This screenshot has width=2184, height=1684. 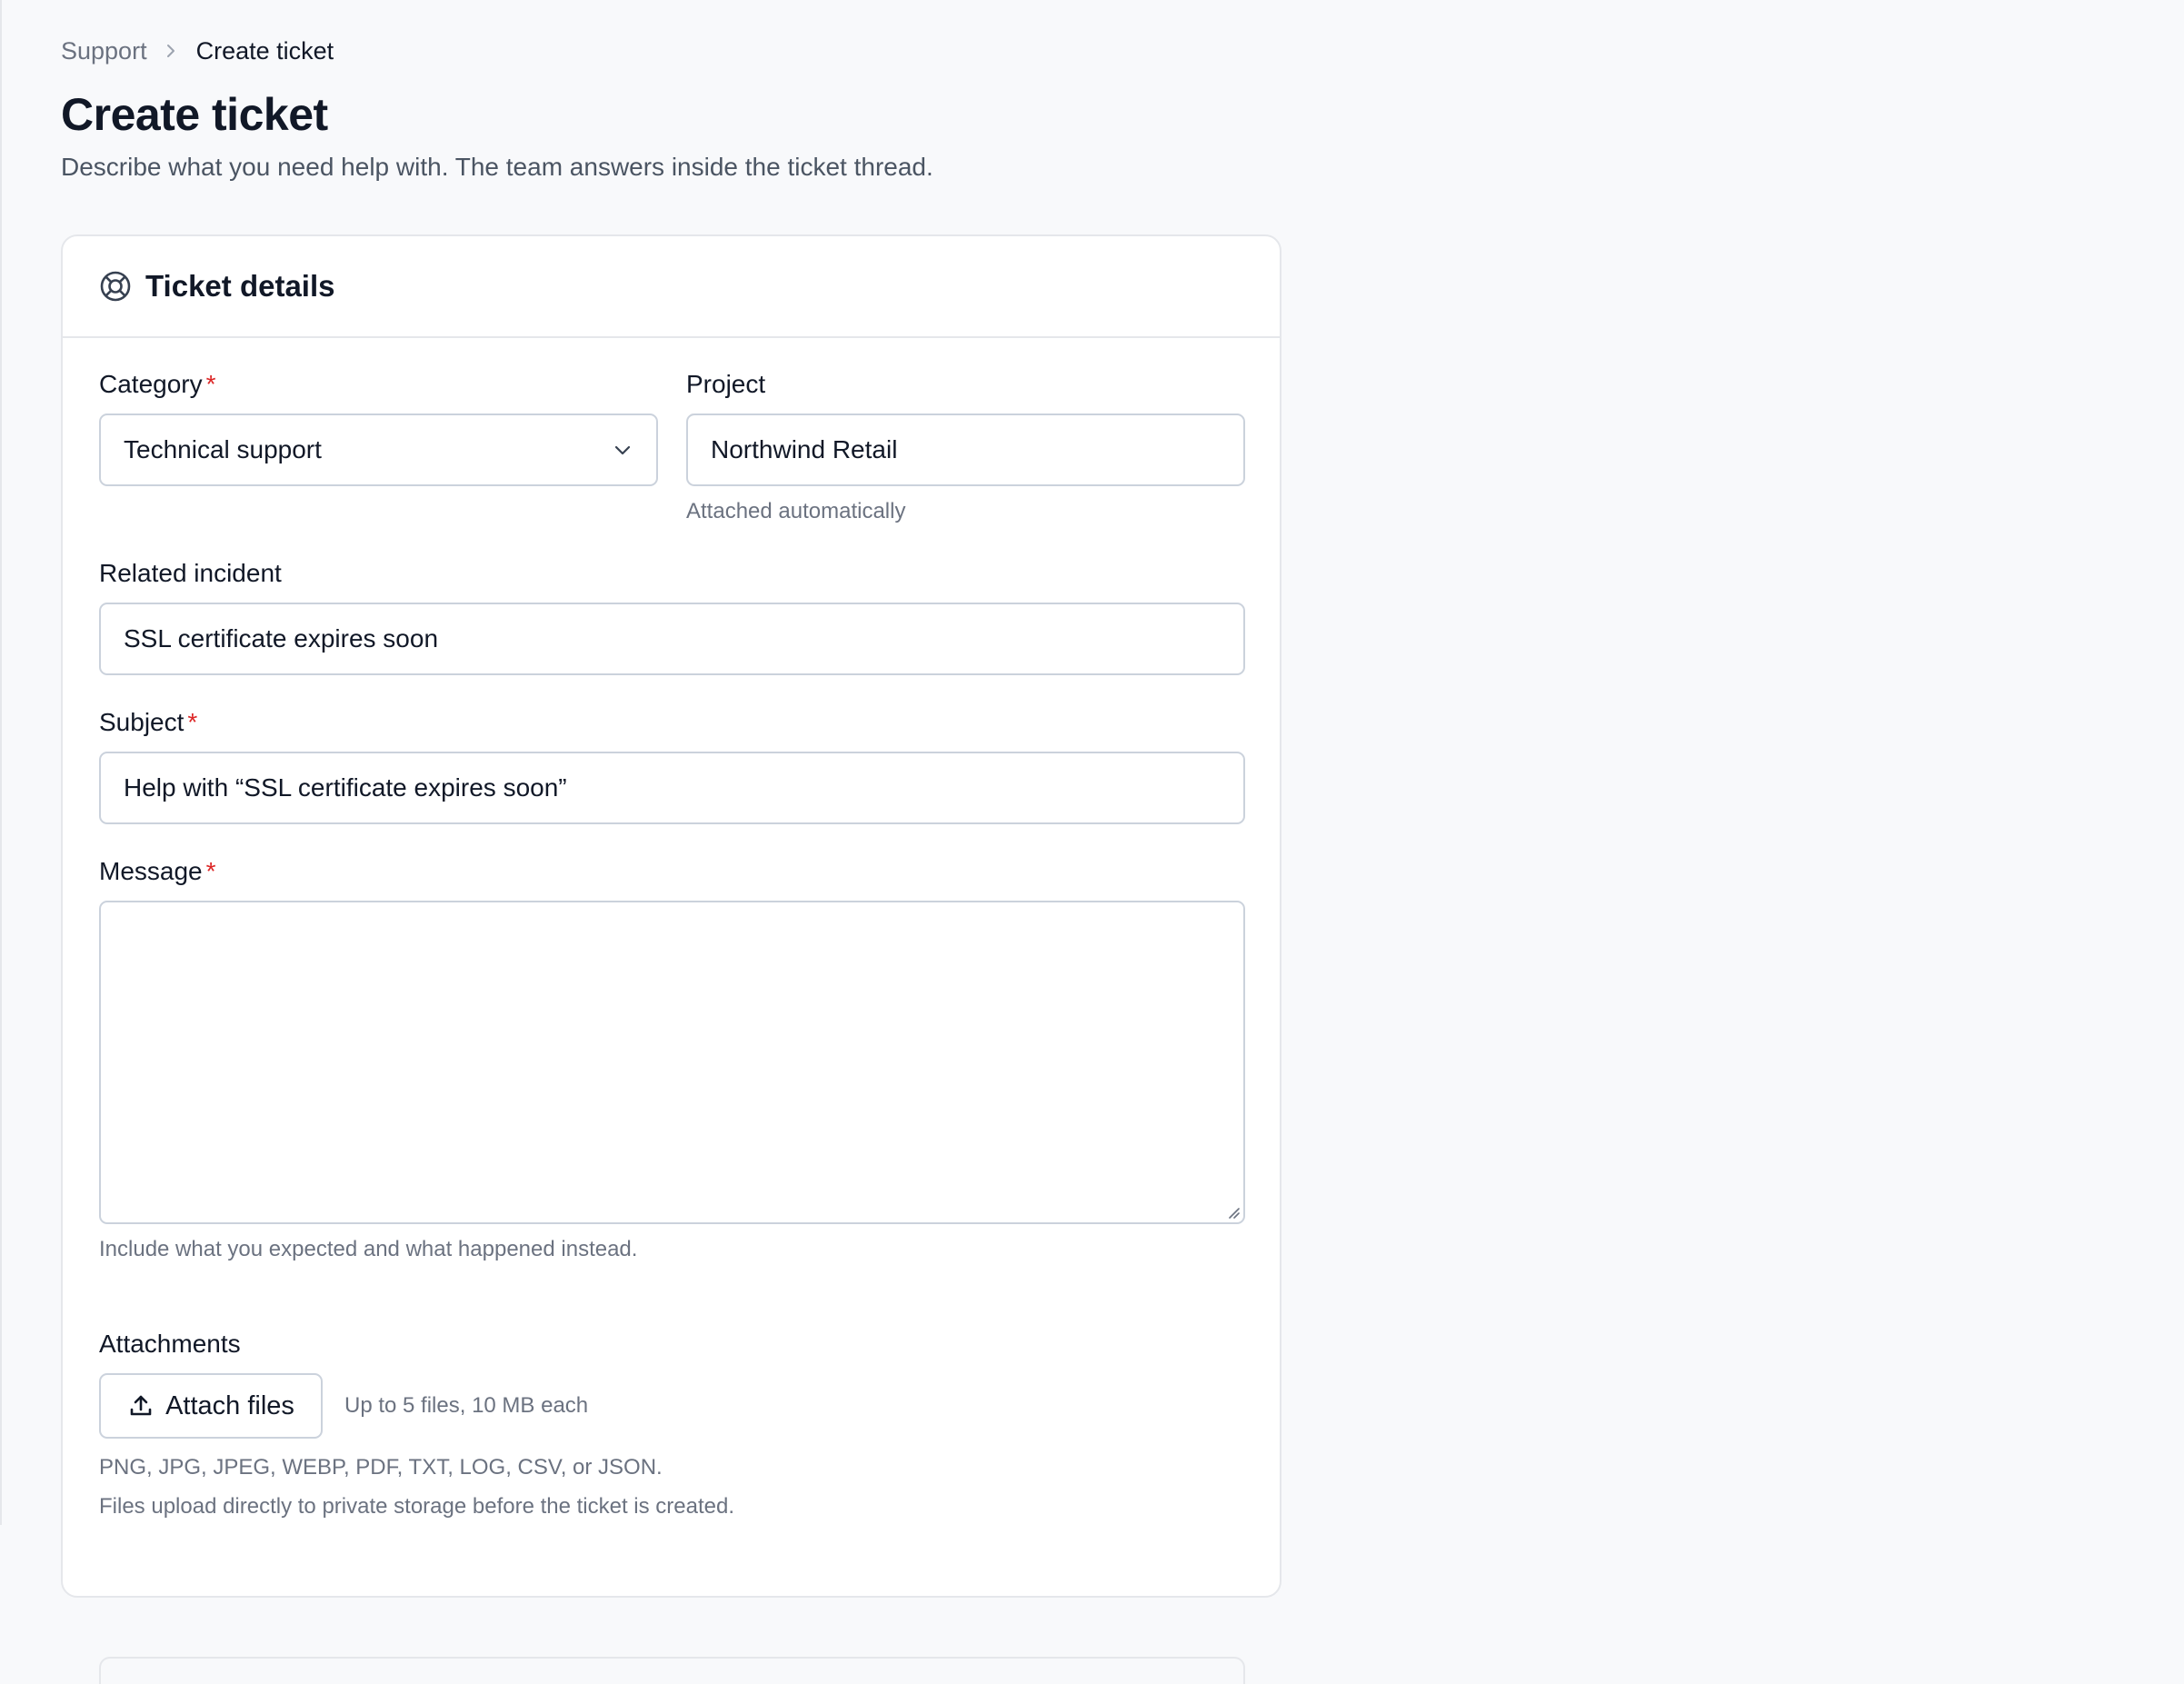 What do you see at coordinates (191, 573) in the screenshot?
I see `related-incident-label: Related incident` at bounding box center [191, 573].